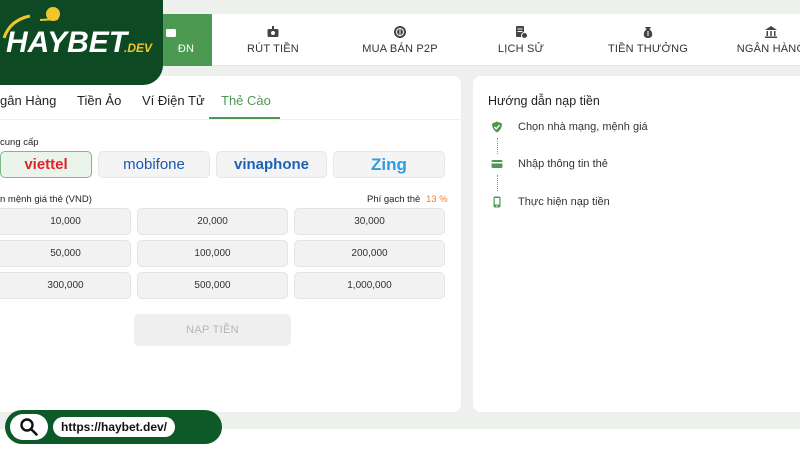 This screenshot has height=450, width=800. I want to click on amount-option: 20,000, so click(212, 221).